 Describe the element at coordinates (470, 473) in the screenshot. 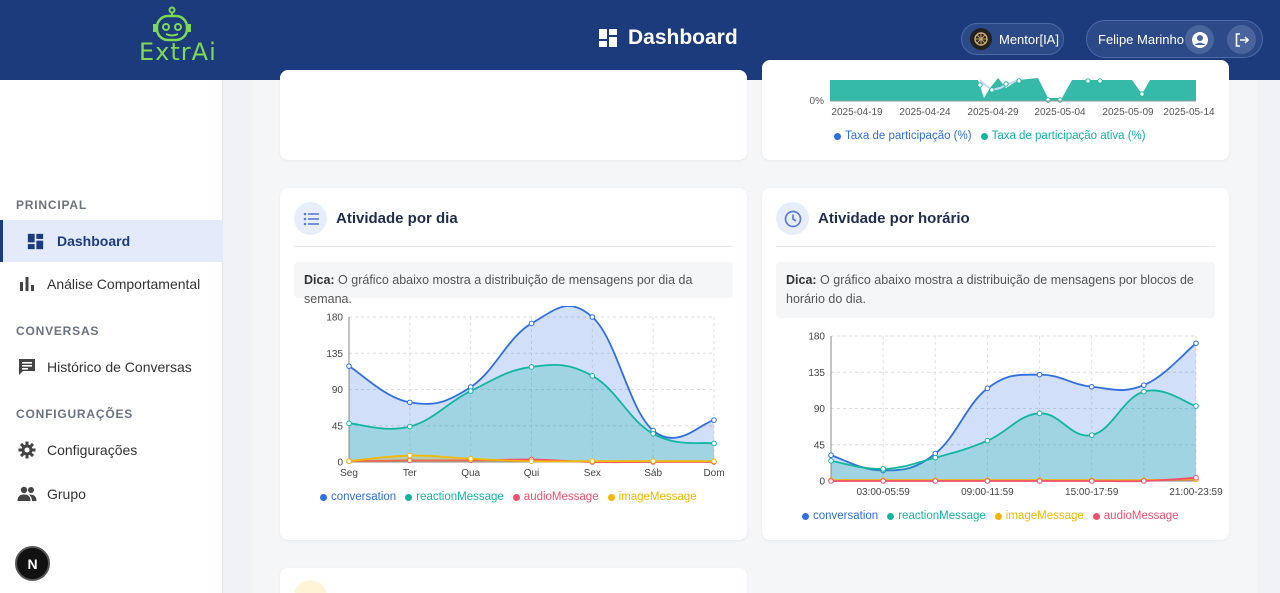

I see `x-tick-label: Qua` at that location.